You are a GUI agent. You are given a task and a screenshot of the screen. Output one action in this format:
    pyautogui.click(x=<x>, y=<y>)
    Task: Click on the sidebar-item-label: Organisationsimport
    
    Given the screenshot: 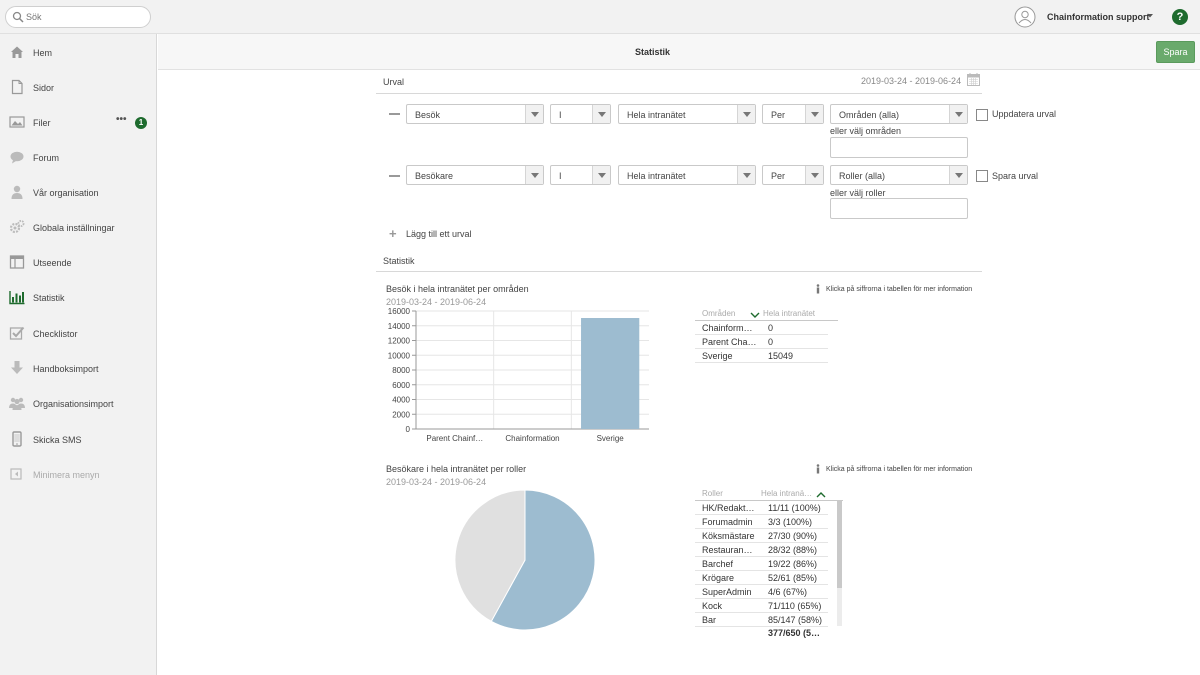 What is the action you would take?
    pyautogui.click(x=73, y=404)
    